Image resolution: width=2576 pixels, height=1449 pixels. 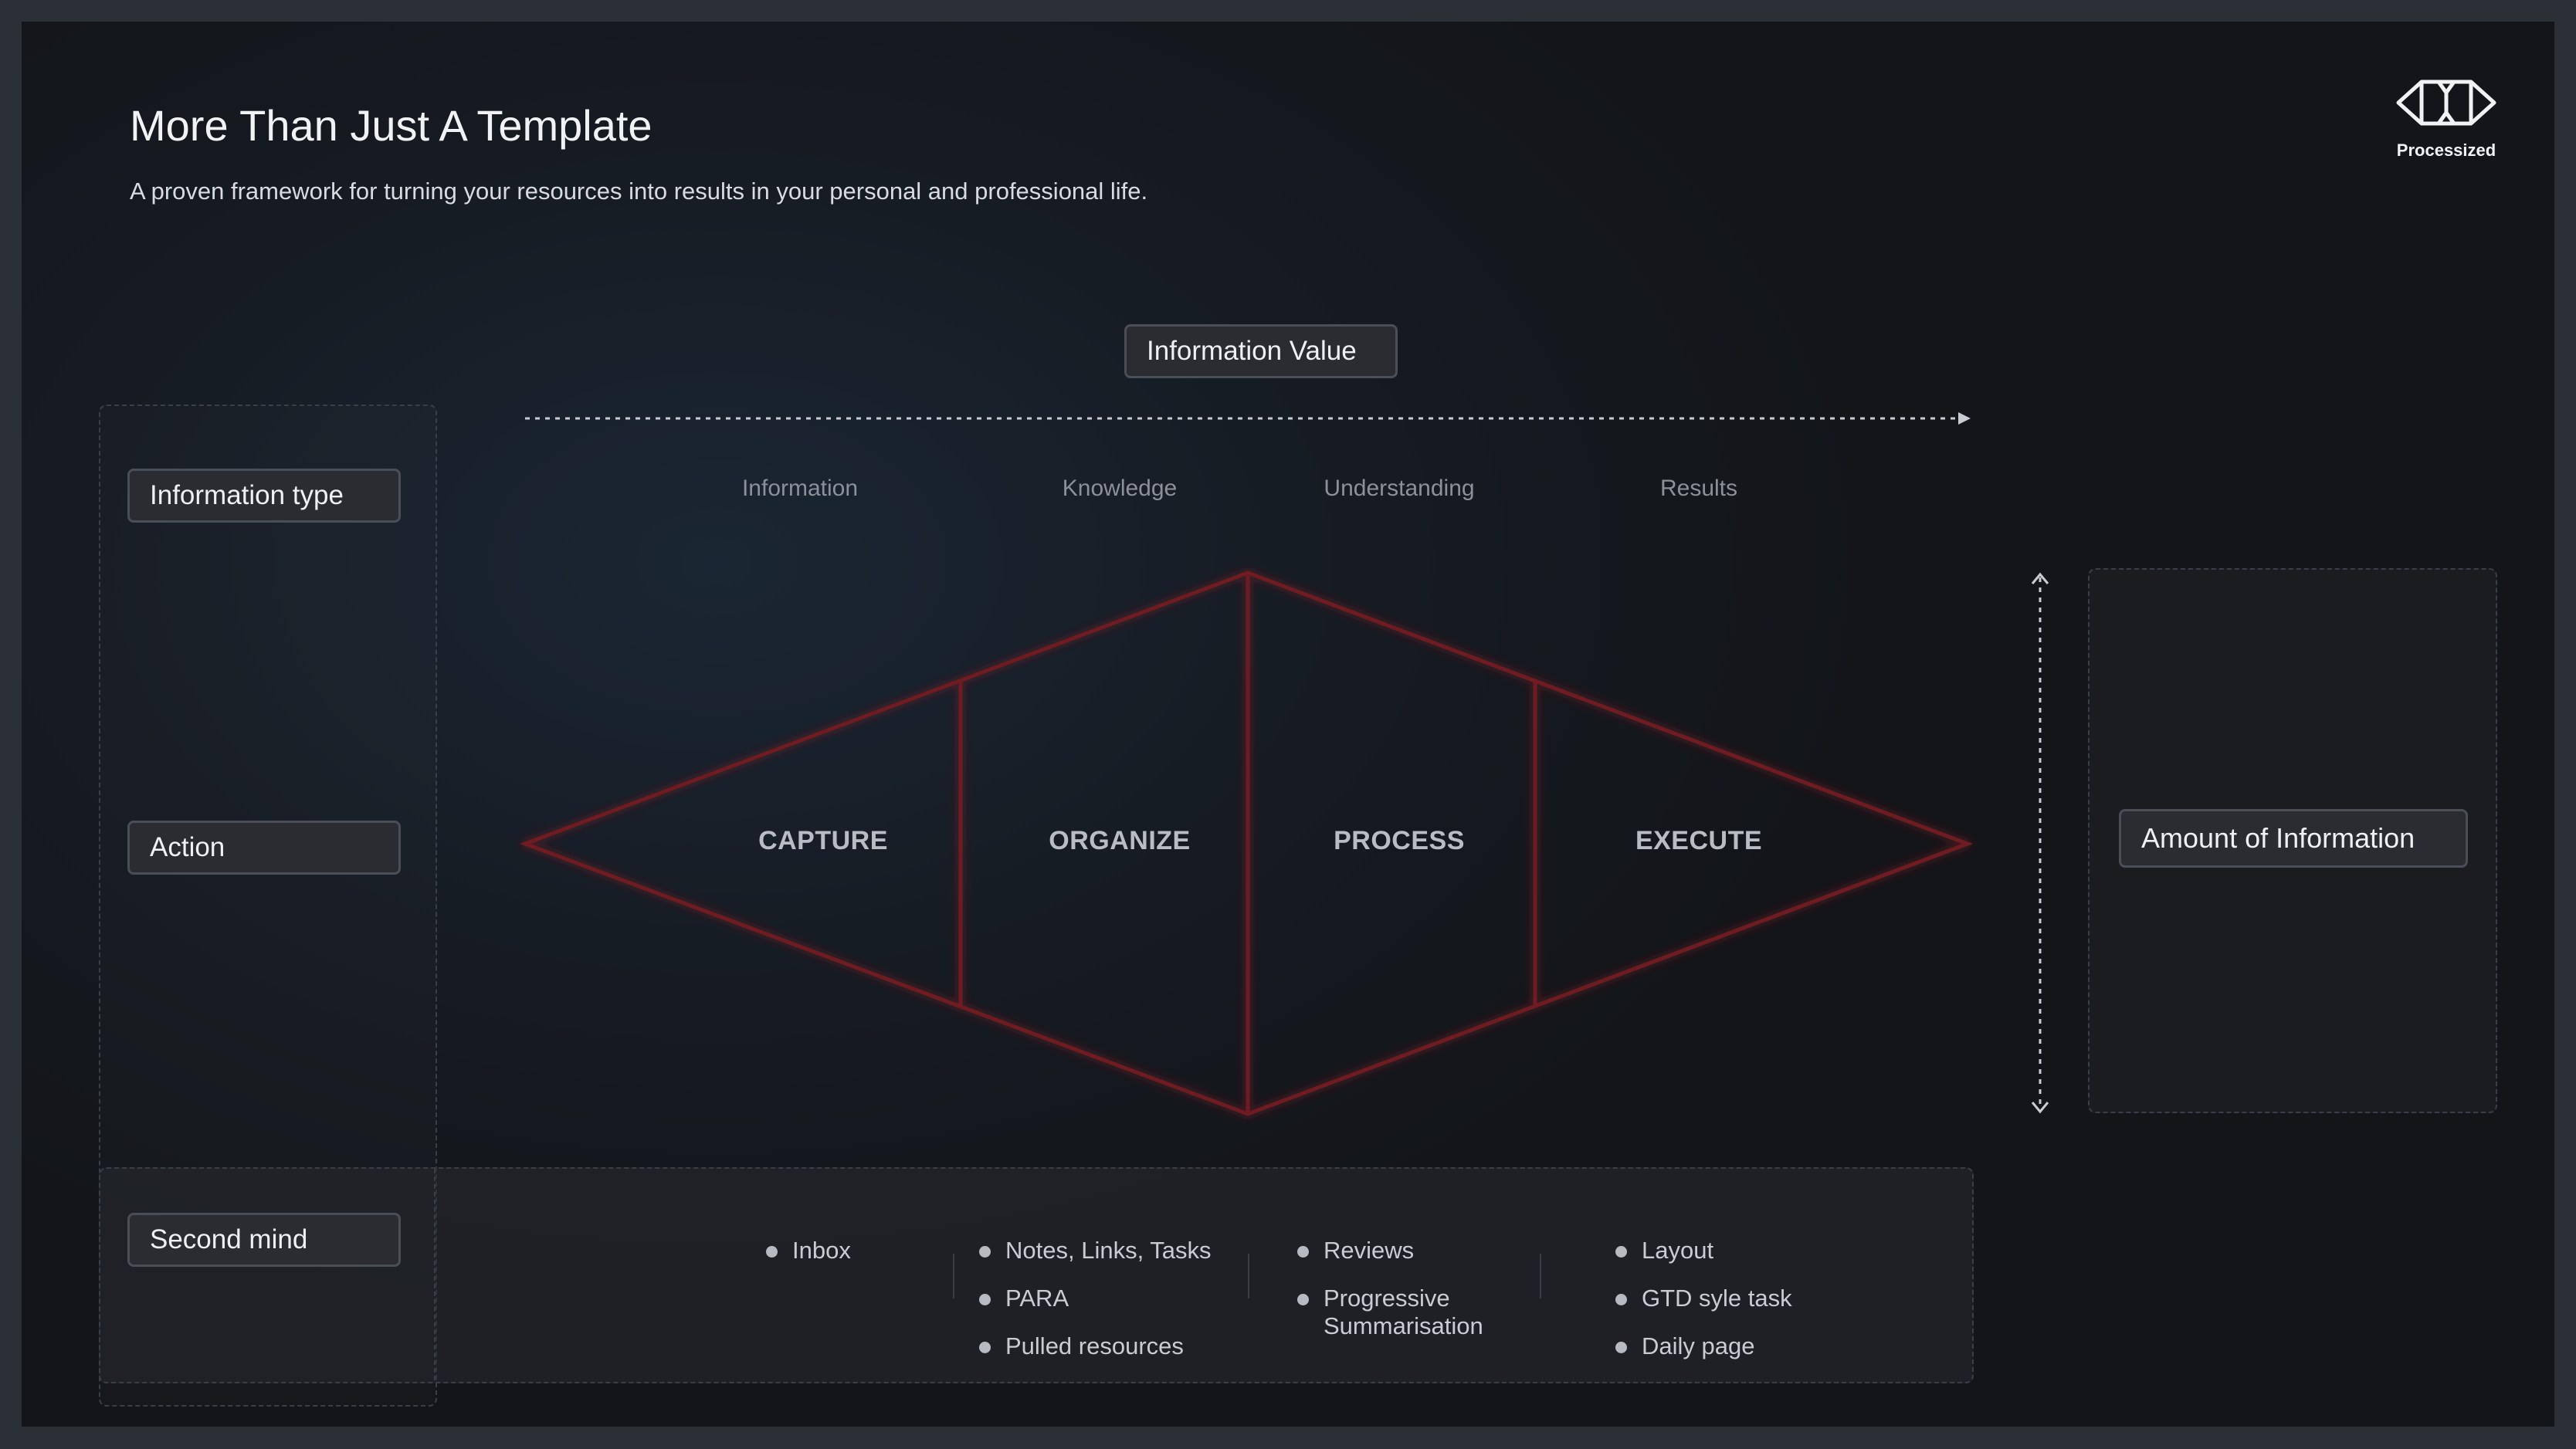 I want to click on page-title: More Than Just A Template, so click(x=391, y=125).